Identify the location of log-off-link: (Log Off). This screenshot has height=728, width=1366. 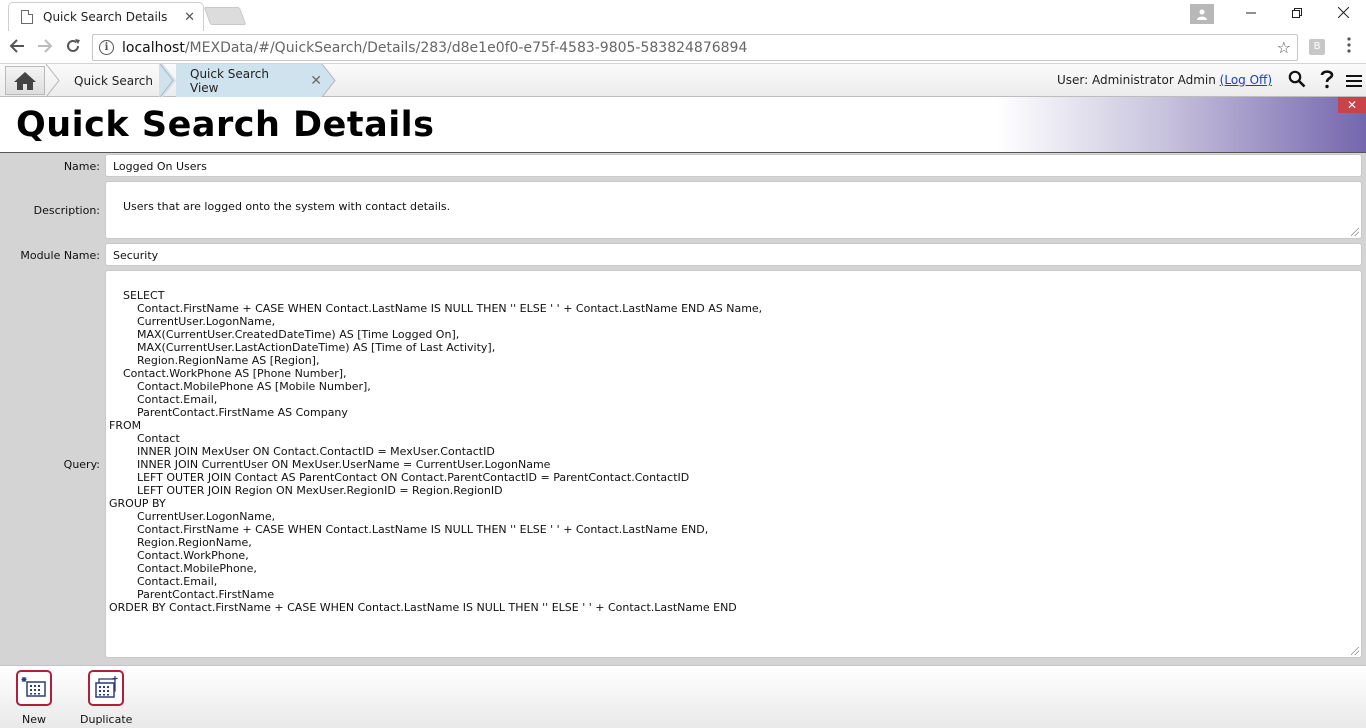
(1246, 80).